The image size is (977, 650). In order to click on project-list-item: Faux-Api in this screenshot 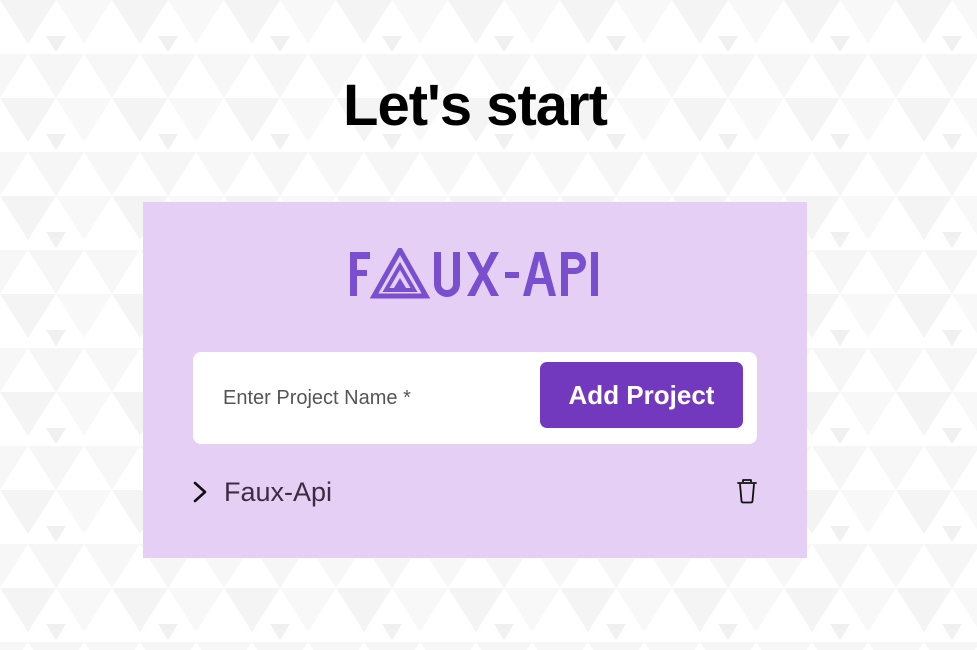, I will do `click(475, 492)`.